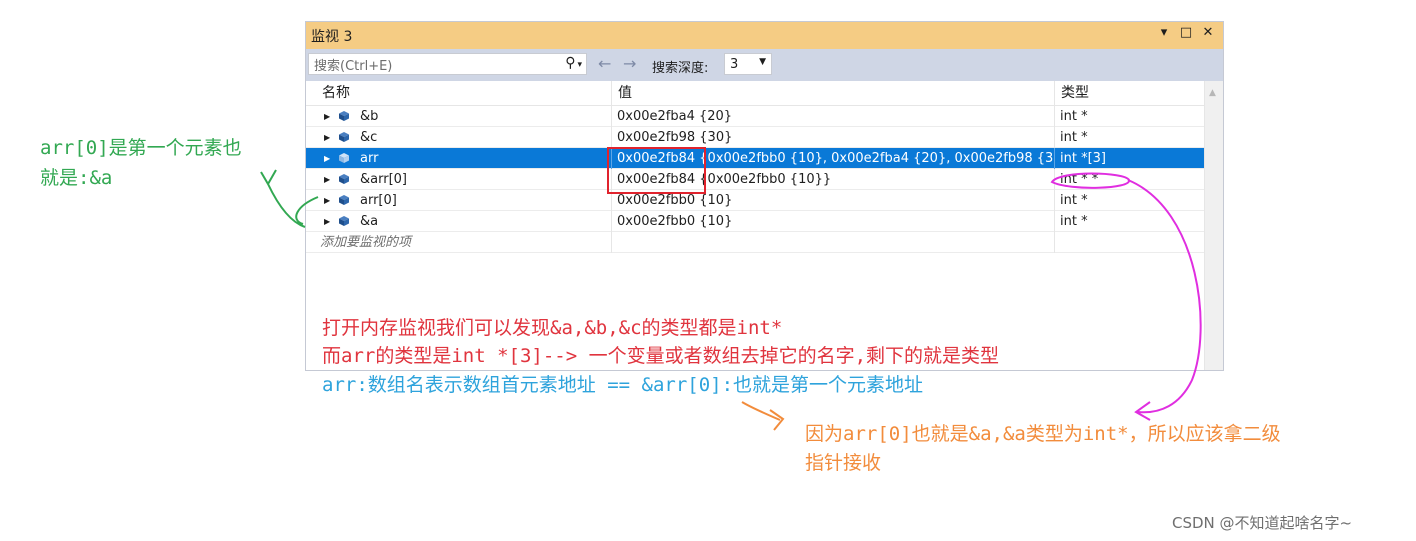 This screenshot has height=541, width=1416. I want to click on annotation-red-line1: 打开内存监视我们可以发现&a,&b,&c的类型都是int*, so click(552, 328).